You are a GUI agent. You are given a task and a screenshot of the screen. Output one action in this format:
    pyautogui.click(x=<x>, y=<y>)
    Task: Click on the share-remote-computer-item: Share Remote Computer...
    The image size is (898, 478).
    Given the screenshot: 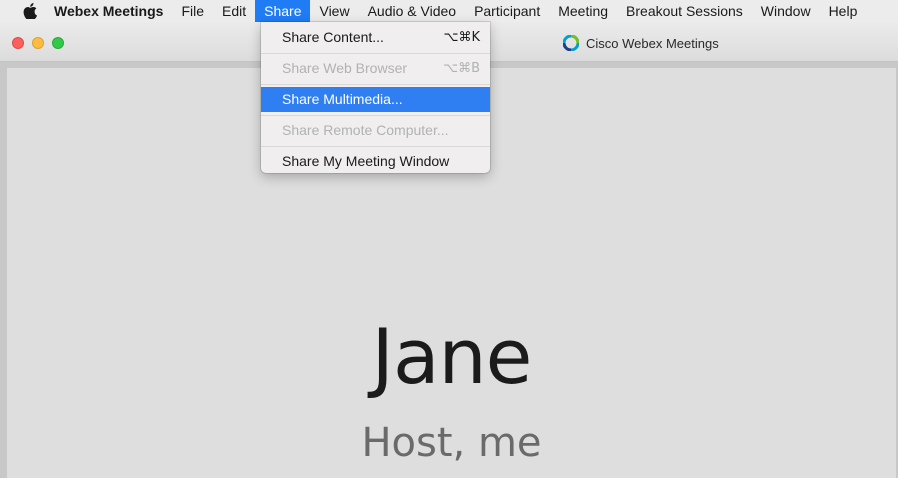 What is the action you would take?
    pyautogui.click(x=375, y=130)
    